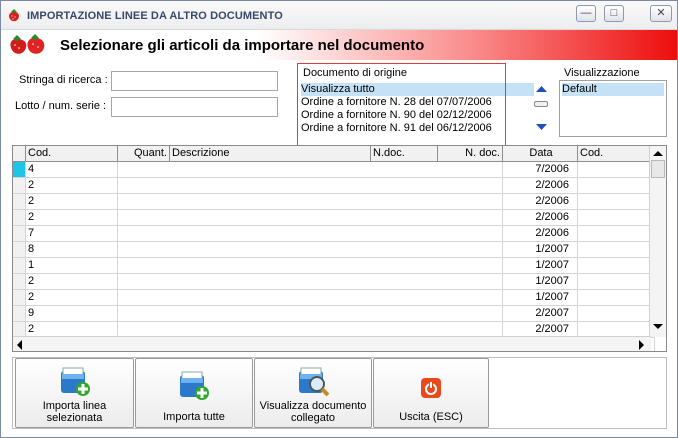 The image size is (678, 438). Describe the element at coordinates (470, 154) in the screenshot. I see `col-header-ndoc2: N. doc.` at that location.